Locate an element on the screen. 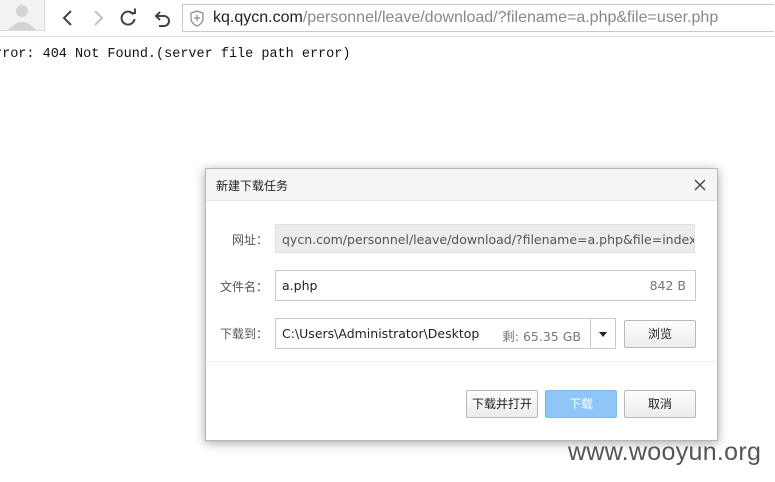 The height and width of the screenshot is (482, 775). dropdown-triangle-icon is located at coordinates (603, 334).